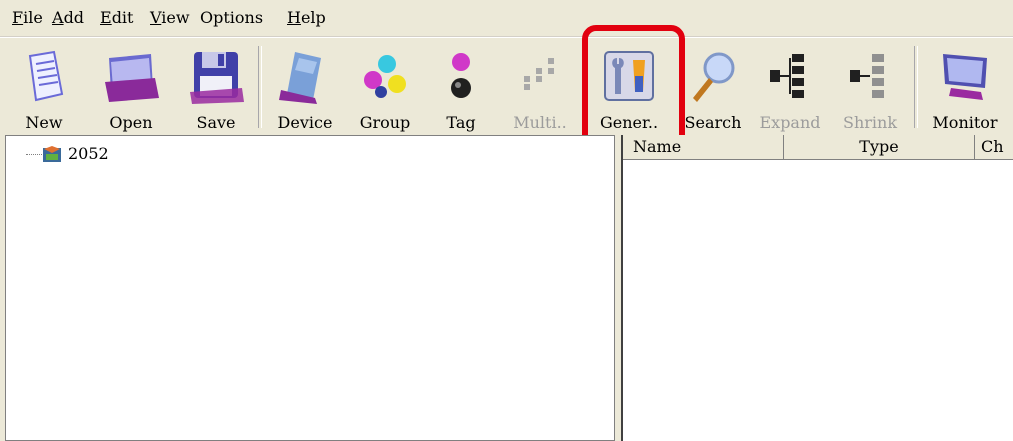 This screenshot has height=441, width=1013. Describe the element at coordinates (88, 153) in the screenshot. I see `tree-node-label: 2052` at that location.